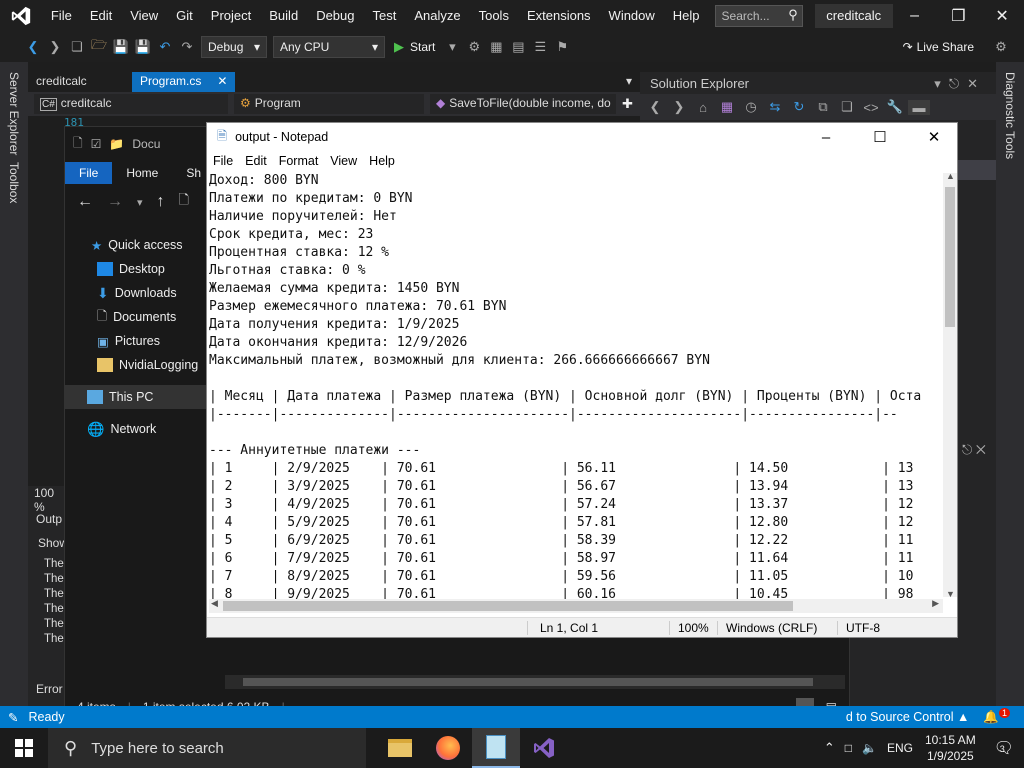 Image resolution: width=1024 pixels, height=768 pixels. Describe the element at coordinates (829, 748) in the screenshot. I see `show-hidden-icons-icon: ⌃` at that location.